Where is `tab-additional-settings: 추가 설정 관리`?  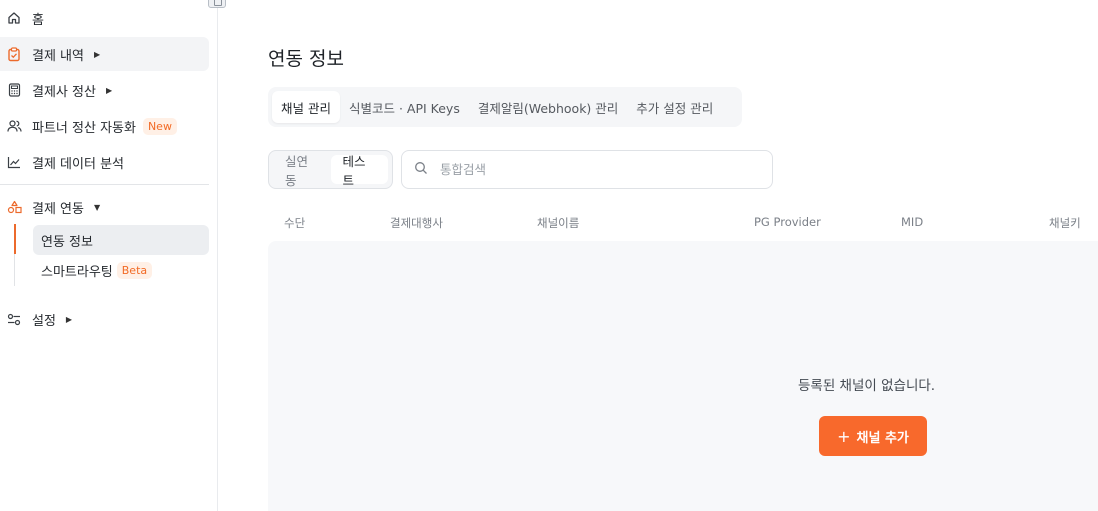
tab-additional-settings: 추가 설정 관리 is located at coordinates (674, 107).